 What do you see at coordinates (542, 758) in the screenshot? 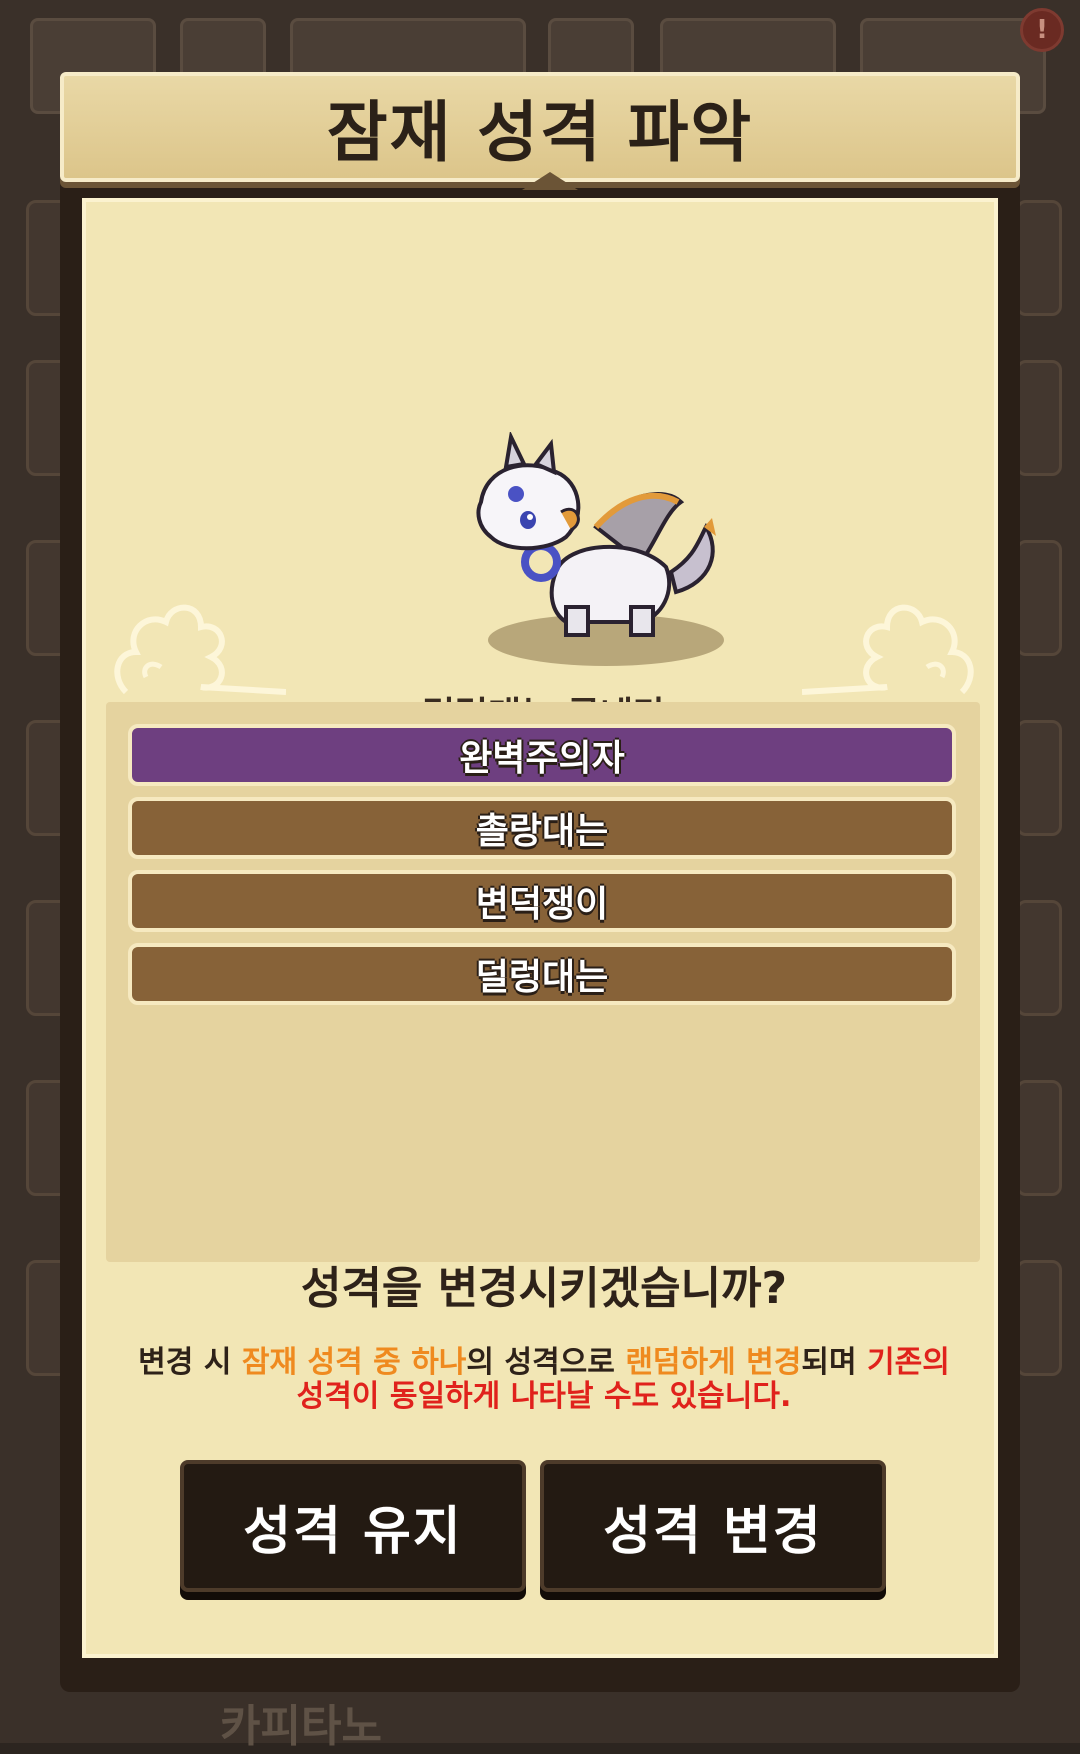
I see `option-label: 완벽주의자` at bounding box center [542, 758].